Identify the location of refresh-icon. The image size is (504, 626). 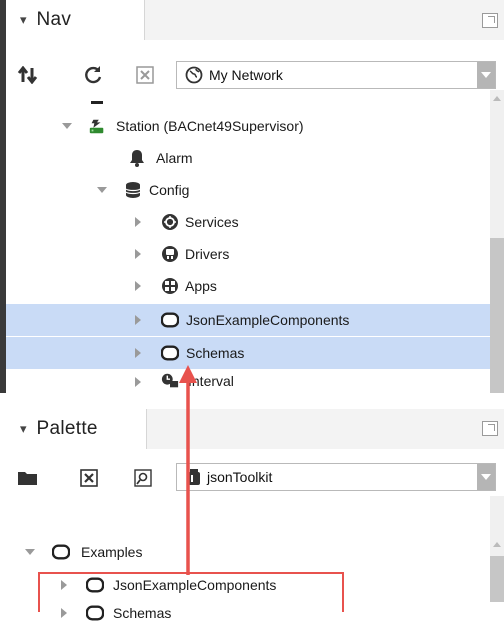
(93, 75).